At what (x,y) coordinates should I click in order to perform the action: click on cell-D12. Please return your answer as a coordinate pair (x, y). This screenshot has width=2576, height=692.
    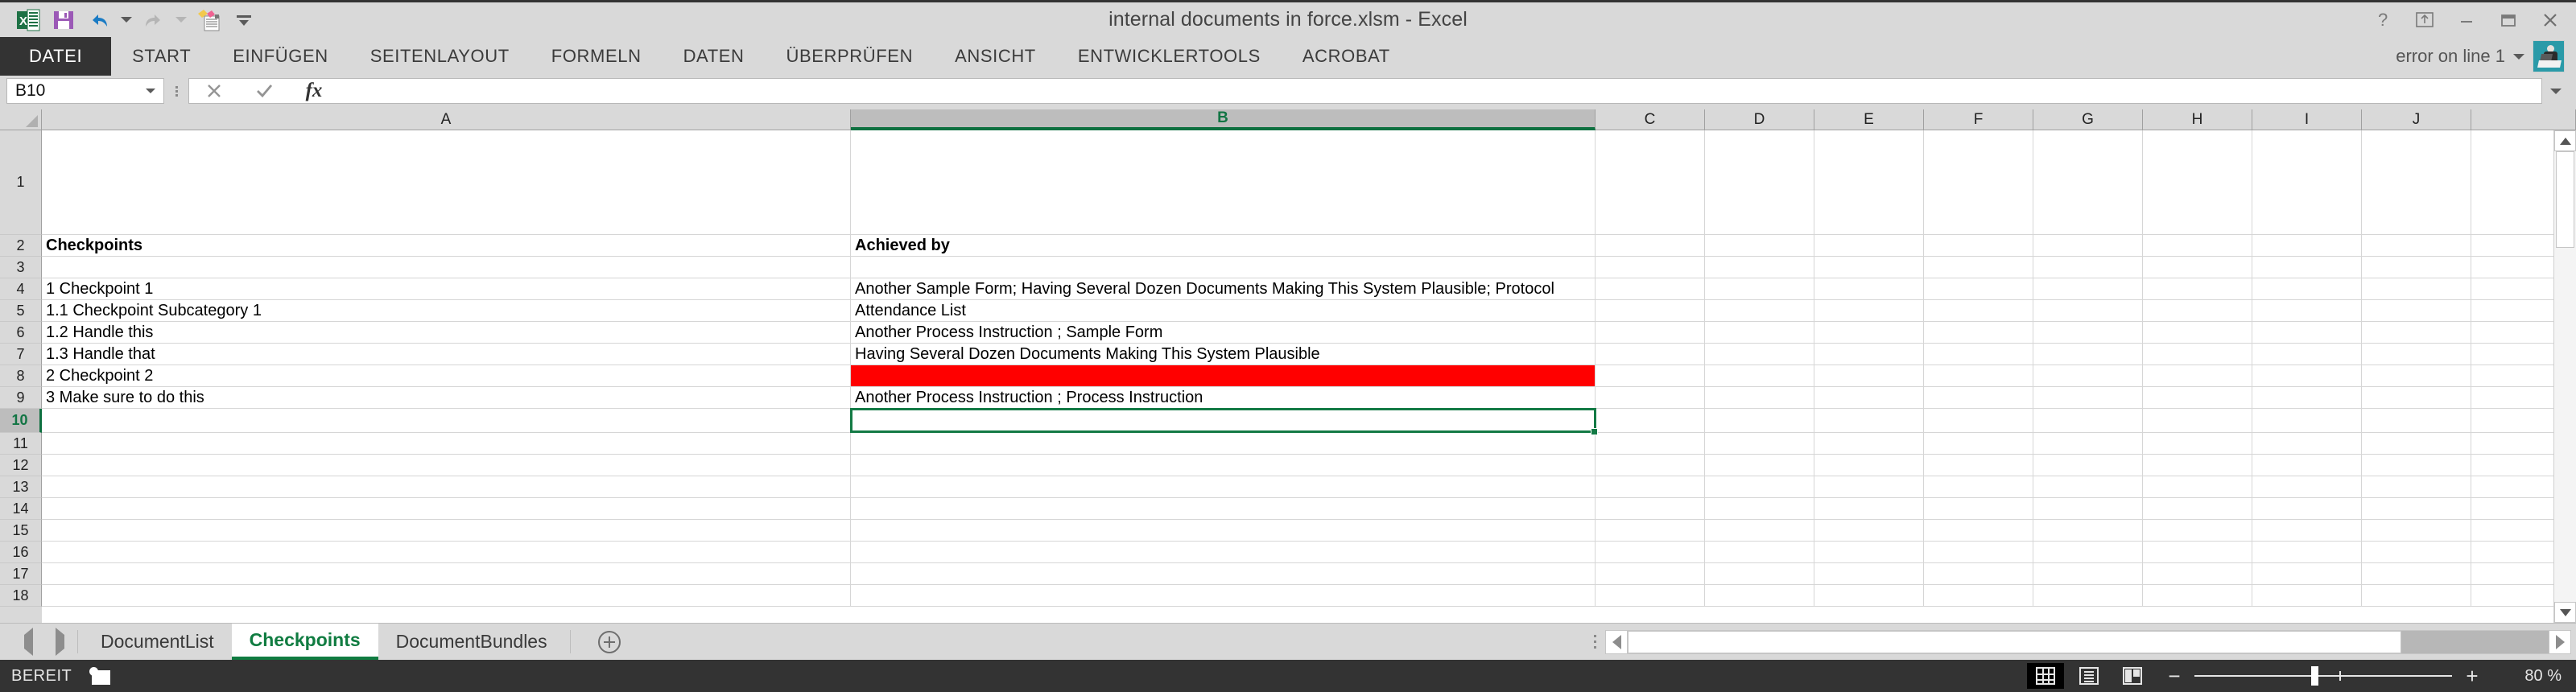
    Looking at the image, I should click on (1759, 465).